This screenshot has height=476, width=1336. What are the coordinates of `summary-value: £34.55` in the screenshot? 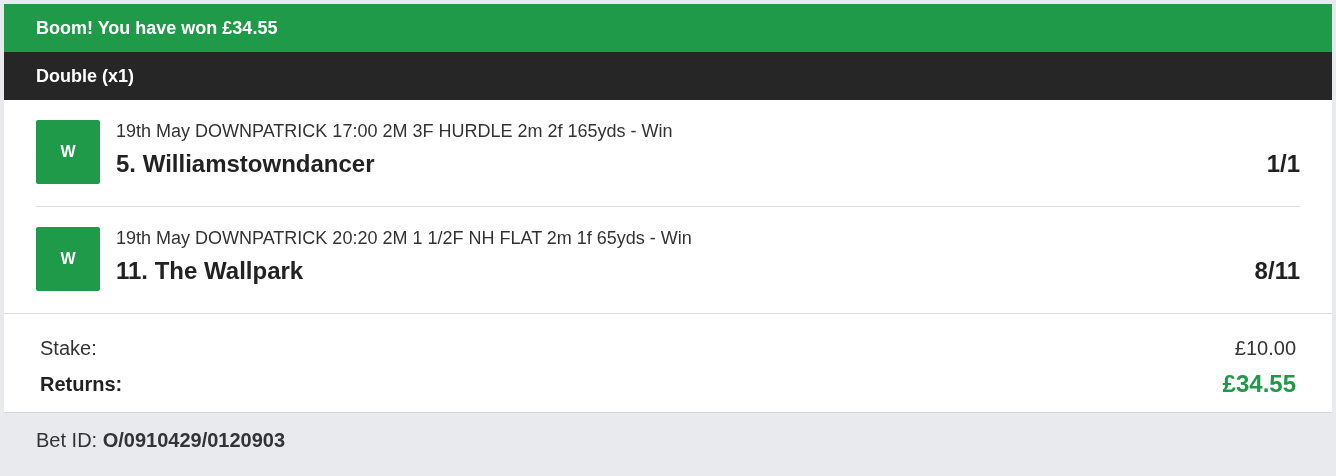 It's located at (1259, 384).